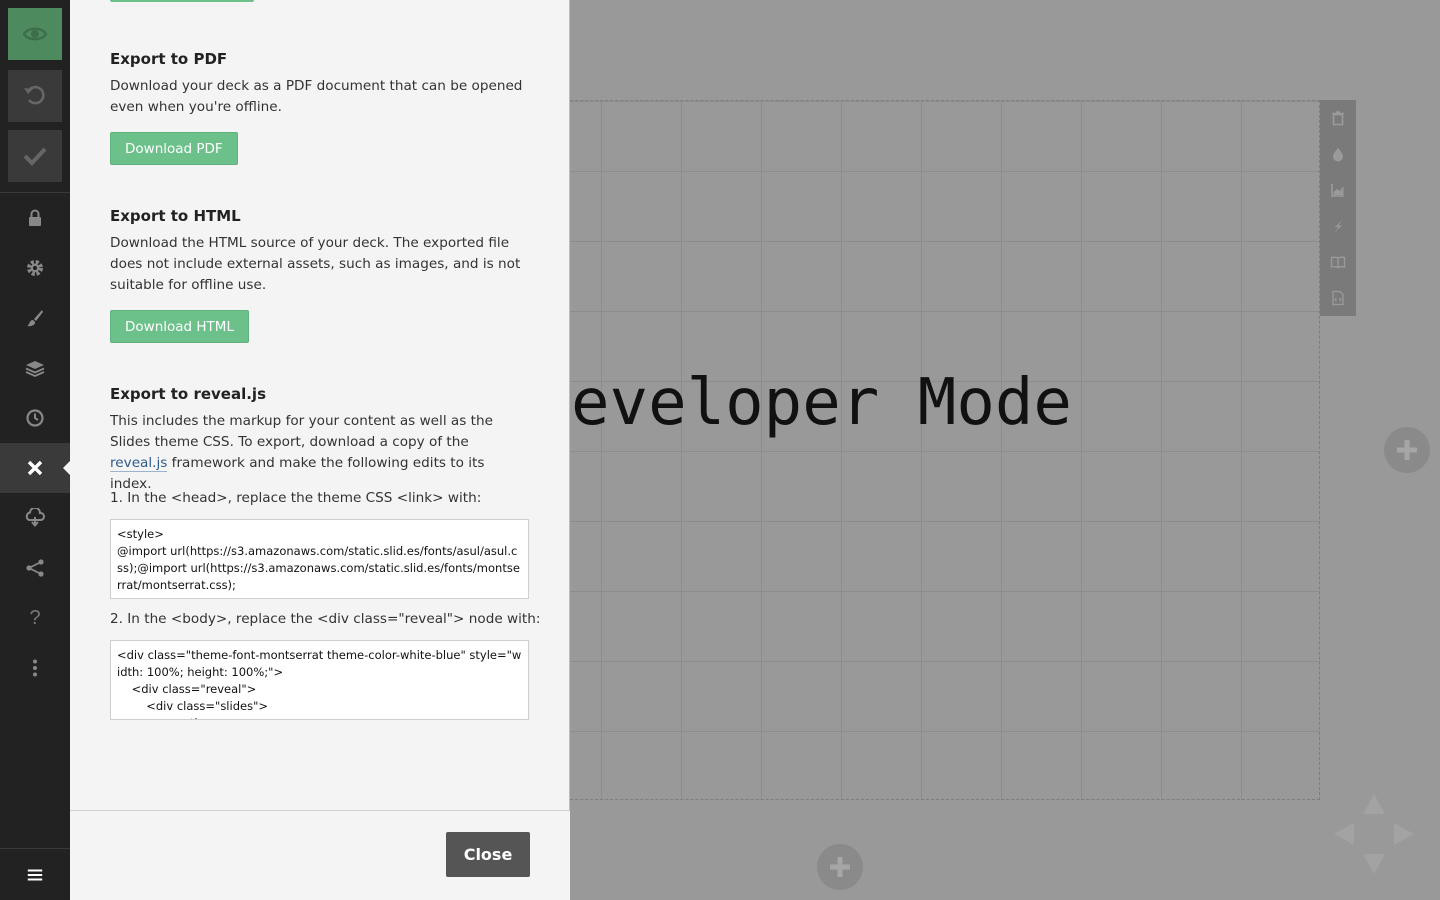 The width and height of the screenshot is (1440, 900). I want to click on code-icon, so click(1338, 298).